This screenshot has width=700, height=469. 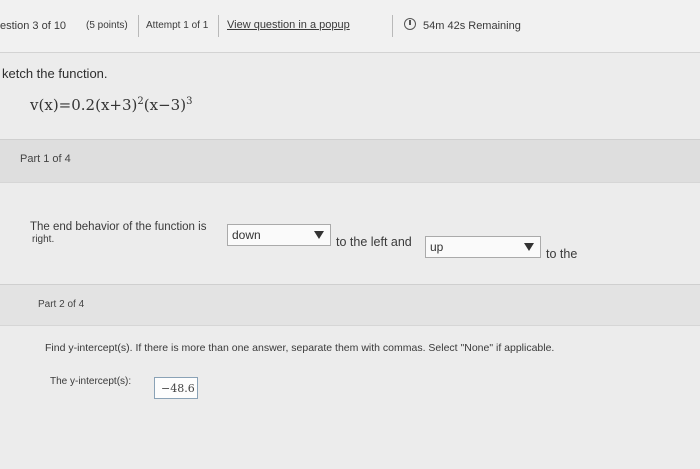 What do you see at coordinates (177, 25) in the screenshot?
I see `attempt-label: Attempt 1 of 1` at bounding box center [177, 25].